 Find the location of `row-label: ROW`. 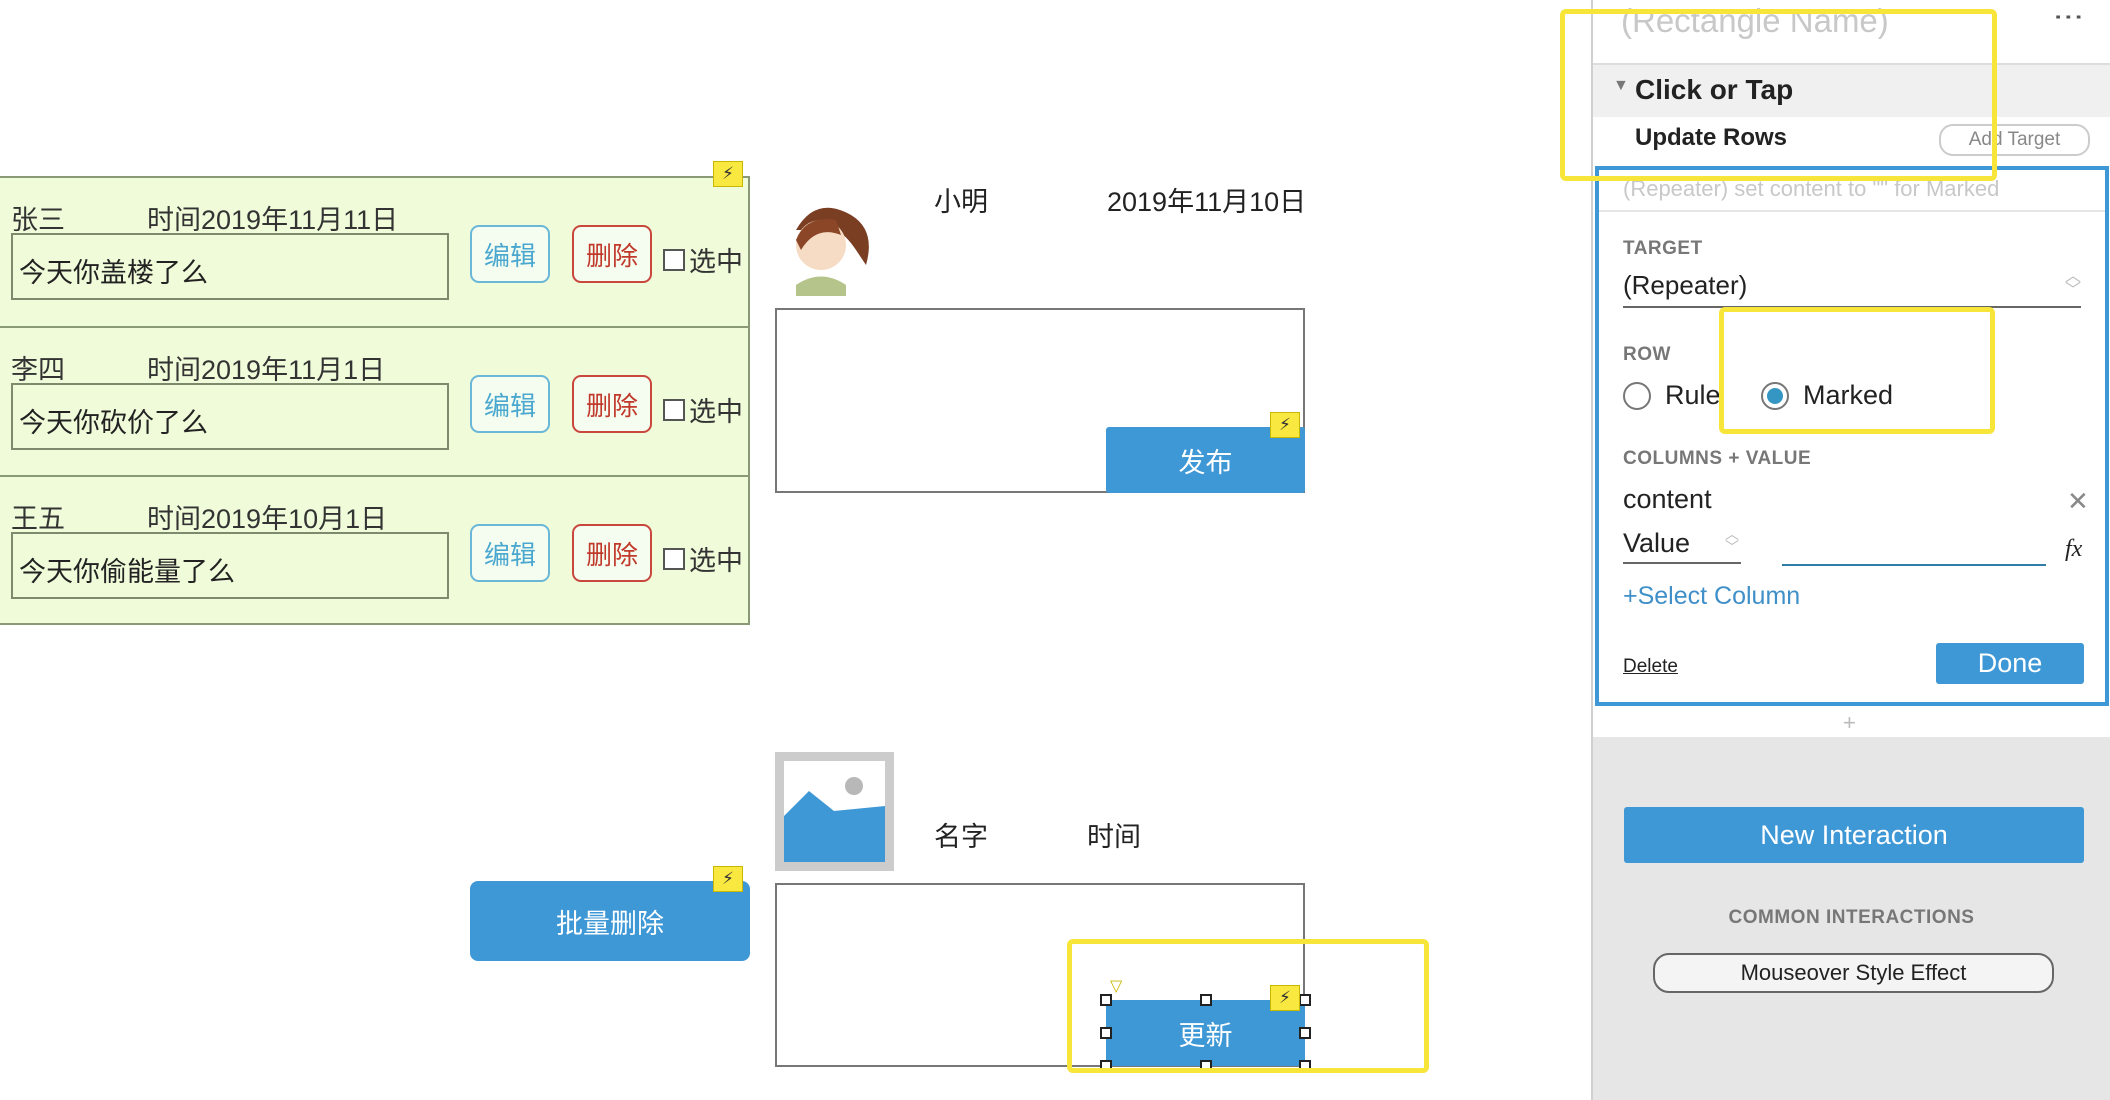

row-label: ROW is located at coordinates (1647, 354).